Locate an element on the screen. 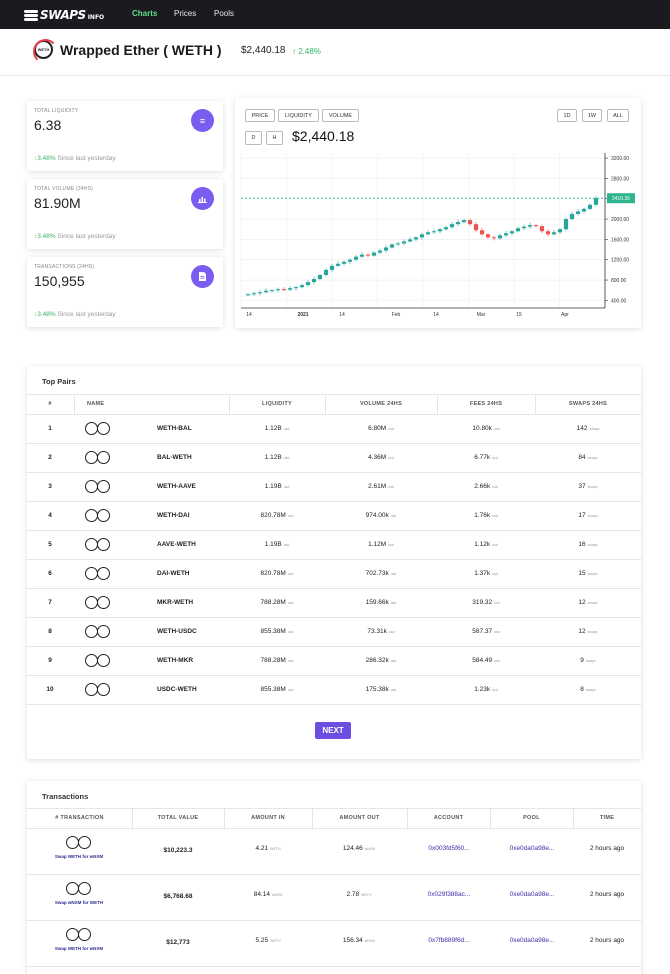 This screenshot has width=670, height=974. pair-name: WETH-USDC is located at coordinates (177, 631).